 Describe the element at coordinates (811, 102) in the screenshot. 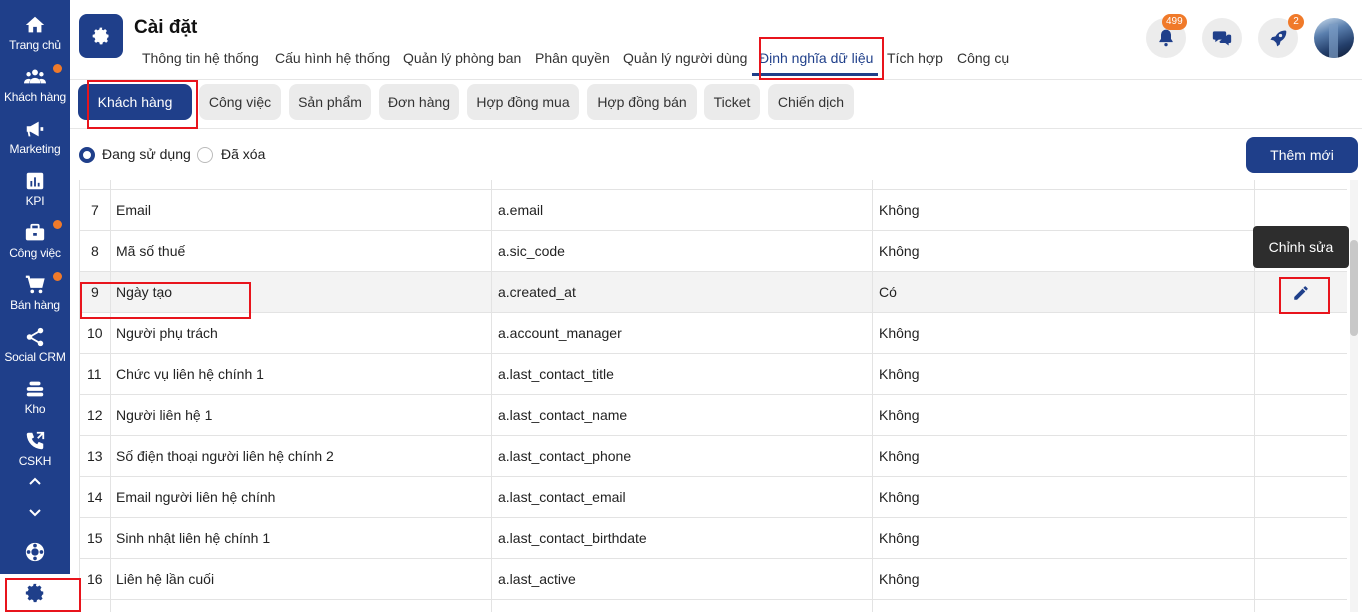

I see `subtab-campaigns: Chiến dịch` at that location.